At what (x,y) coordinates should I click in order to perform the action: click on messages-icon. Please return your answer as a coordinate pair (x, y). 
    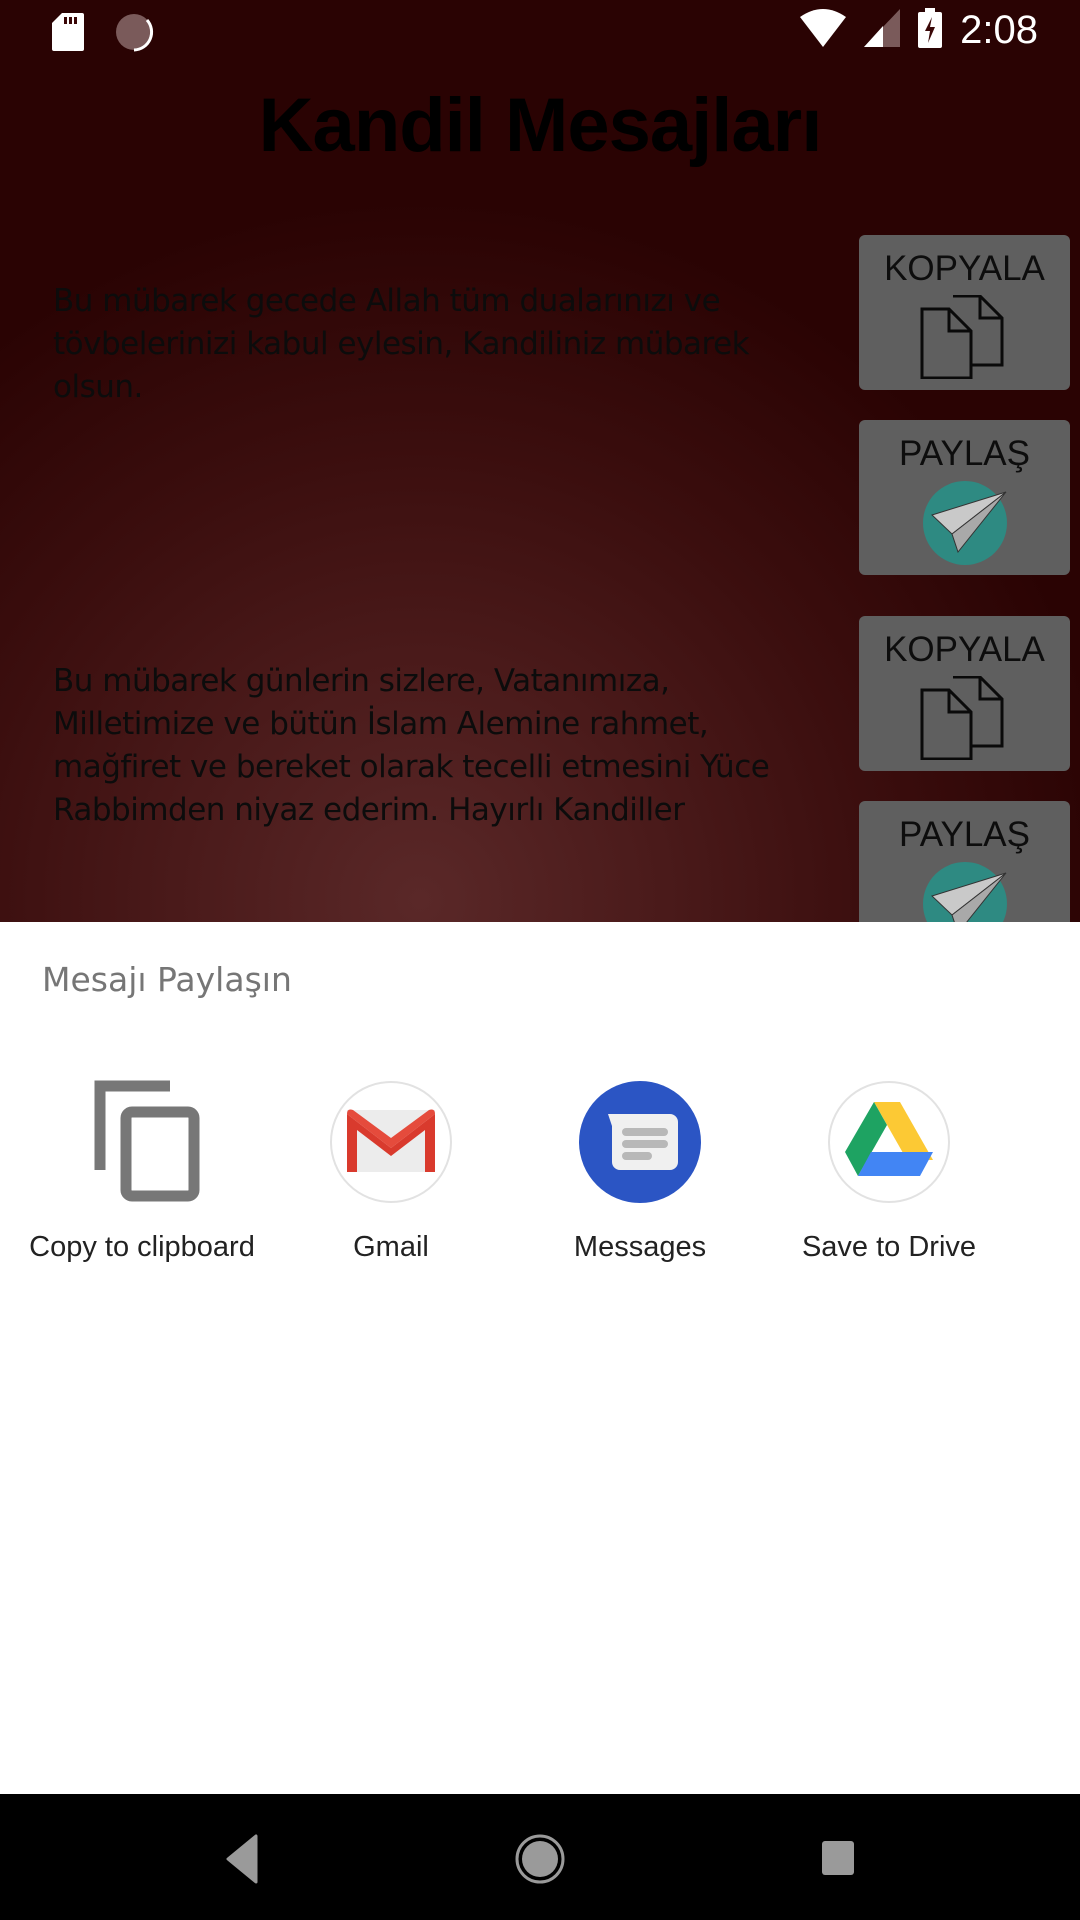
    Looking at the image, I should click on (640, 1142).